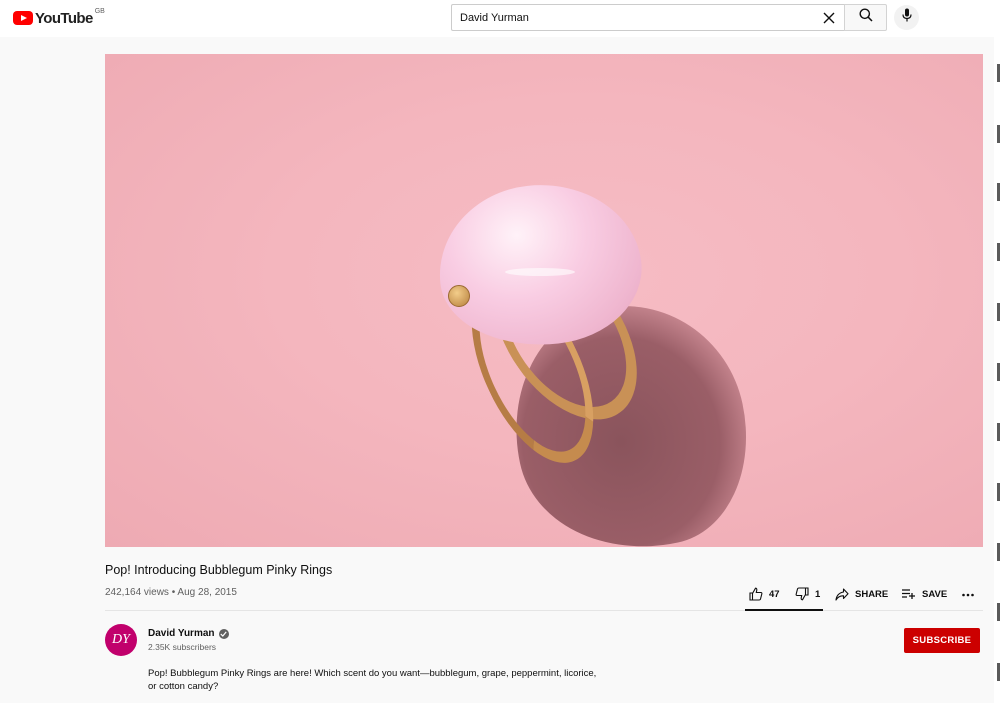  Describe the element at coordinates (459, 296) in the screenshot. I see `ring-emblem` at that location.